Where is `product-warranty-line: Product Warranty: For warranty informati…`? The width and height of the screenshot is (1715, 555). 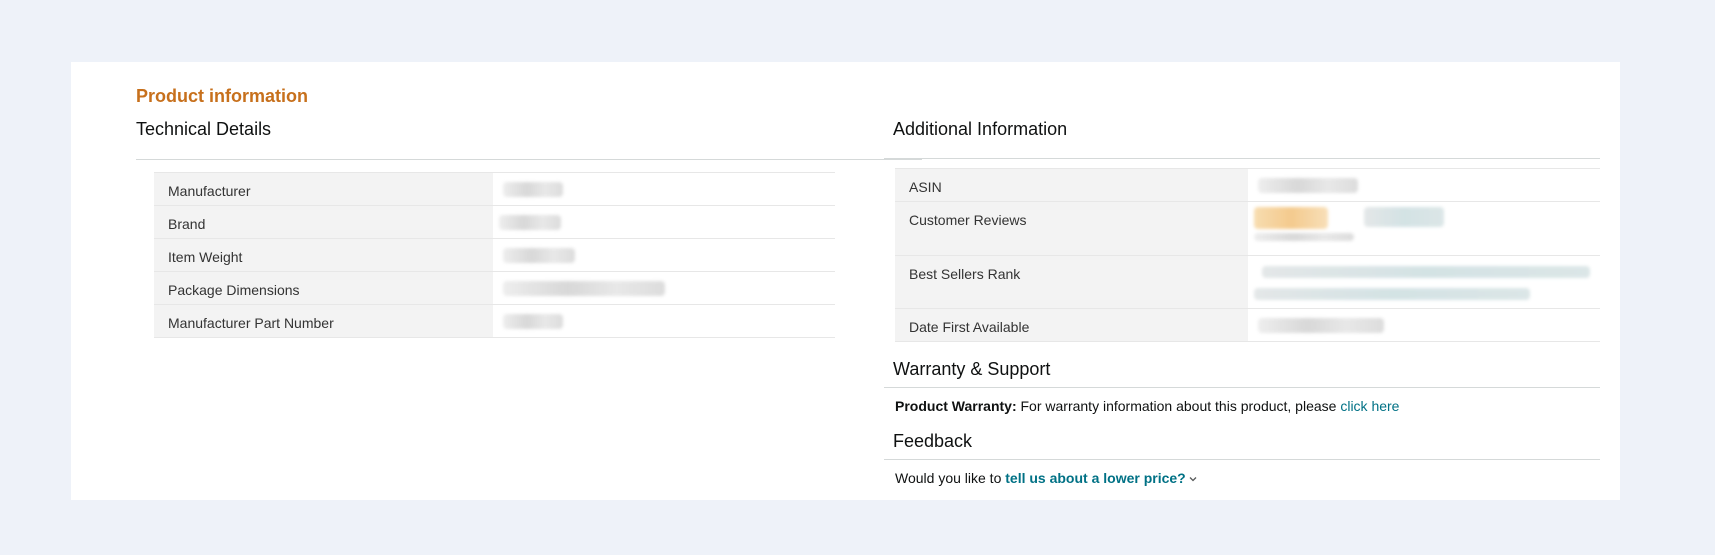 product-warranty-line: Product Warranty: For warranty informati… is located at coordinates (1147, 406).